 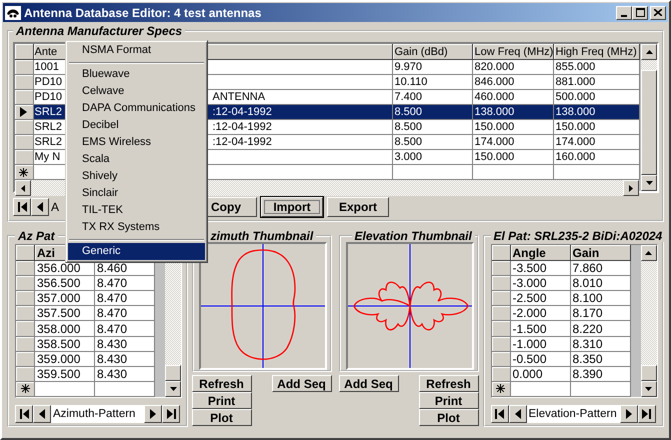 I want to click on table-cell: 8.220, so click(x=600, y=328).